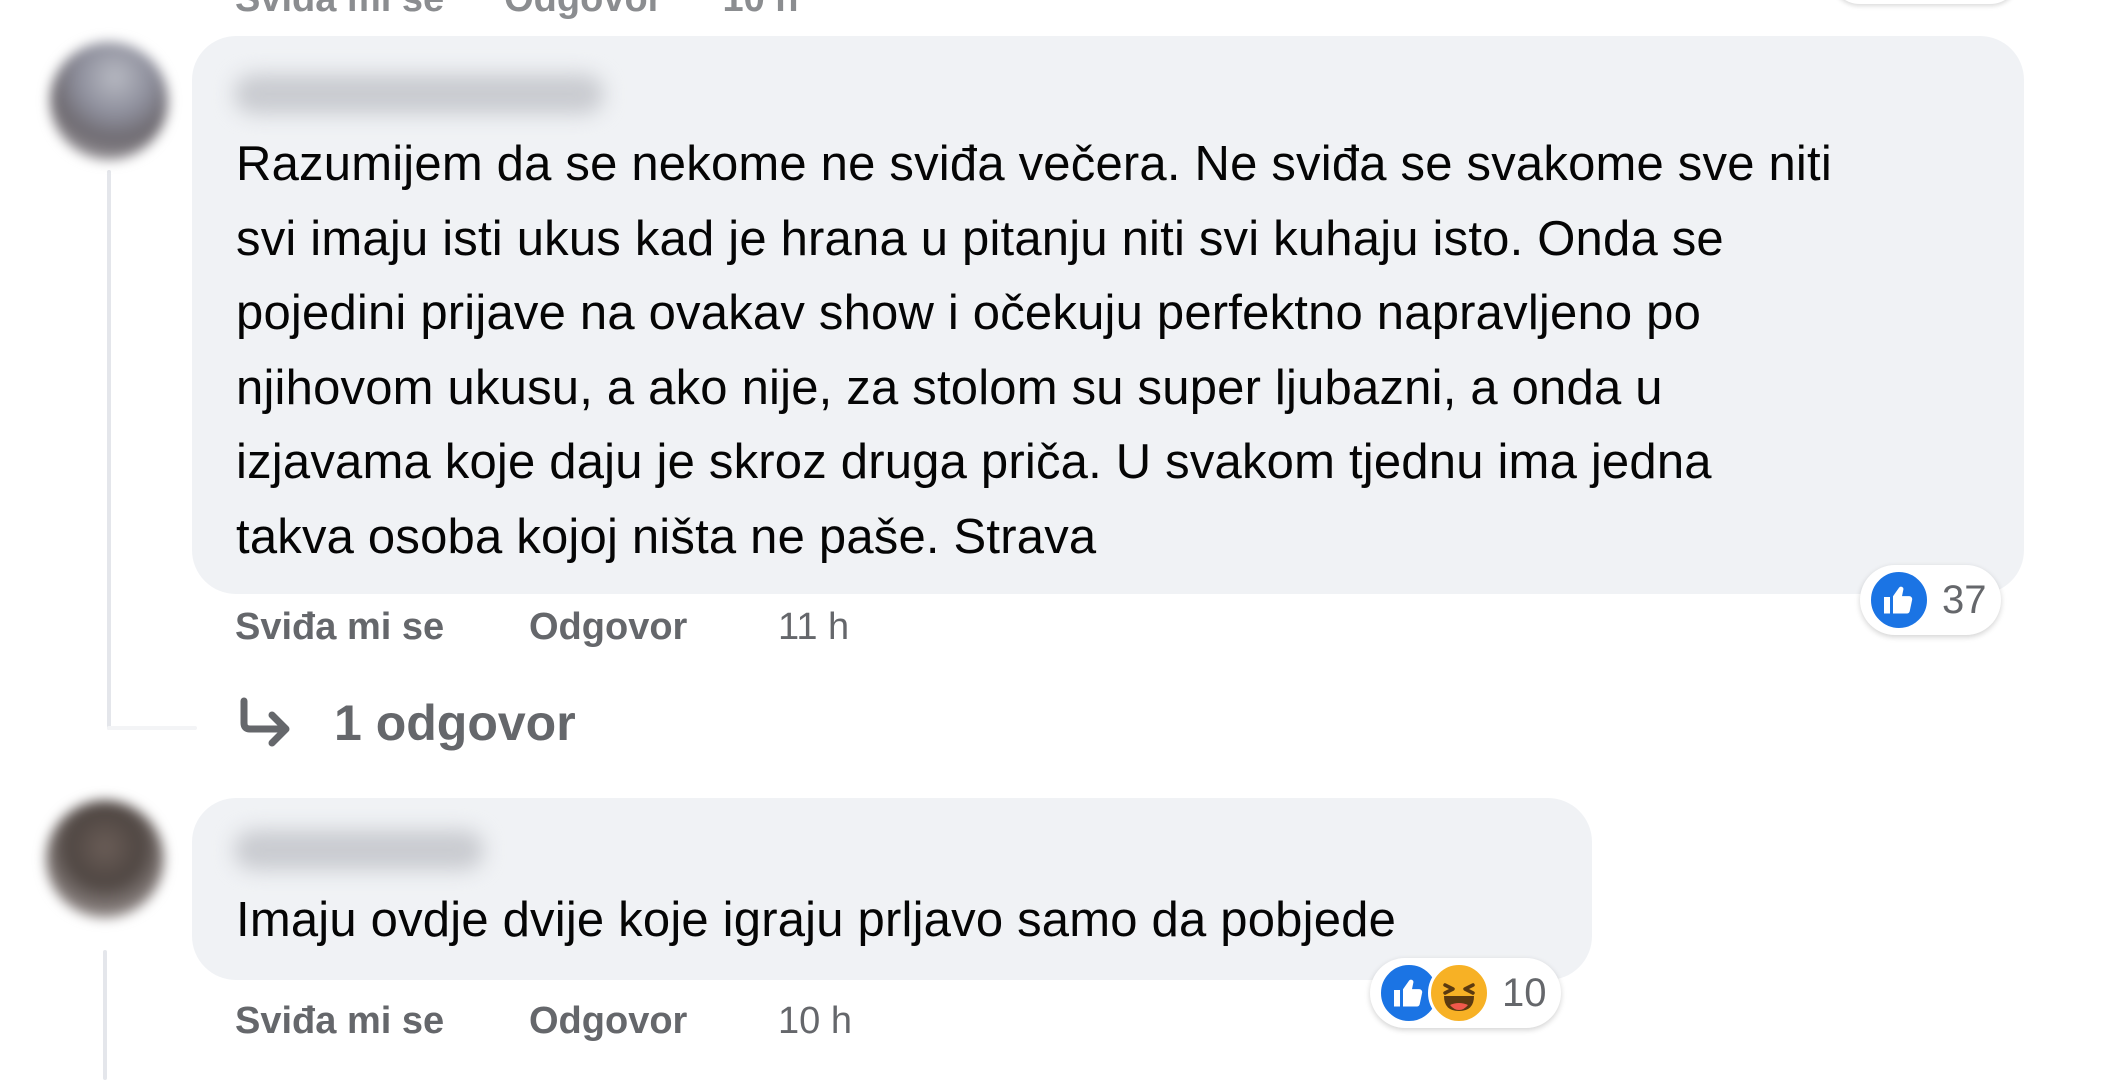 The width and height of the screenshot is (2107, 1080). I want to click on comment-actions: Sviđa mi se Odgovor 11 h, so click(542, 627).